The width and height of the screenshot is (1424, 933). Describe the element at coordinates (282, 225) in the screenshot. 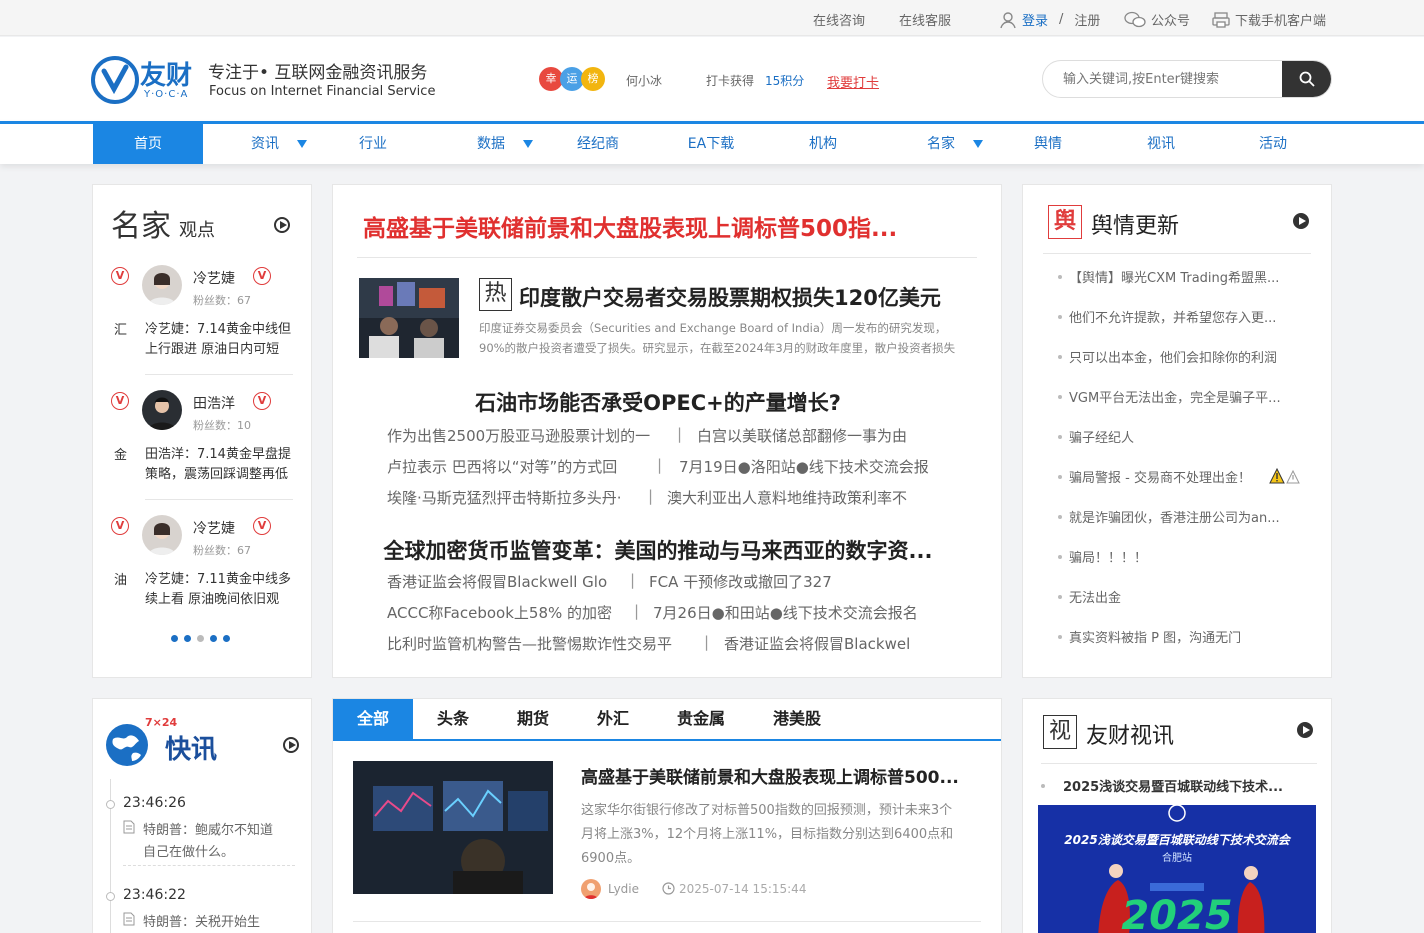

I see `experts-more-icon` at that location.